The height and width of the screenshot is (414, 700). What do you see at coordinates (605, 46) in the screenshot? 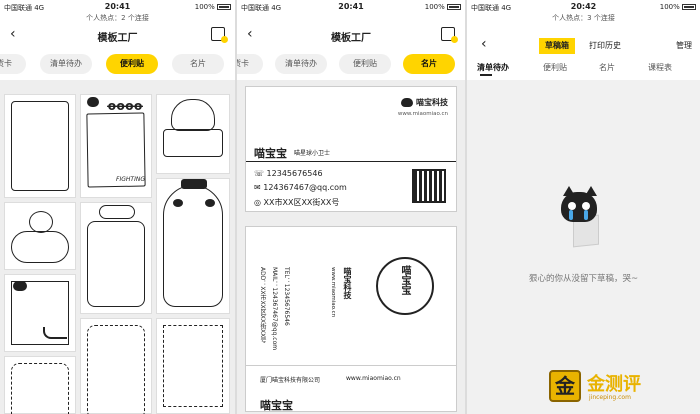
I see `segment-print-history: 打印历史` at bounding box center [605, 46].